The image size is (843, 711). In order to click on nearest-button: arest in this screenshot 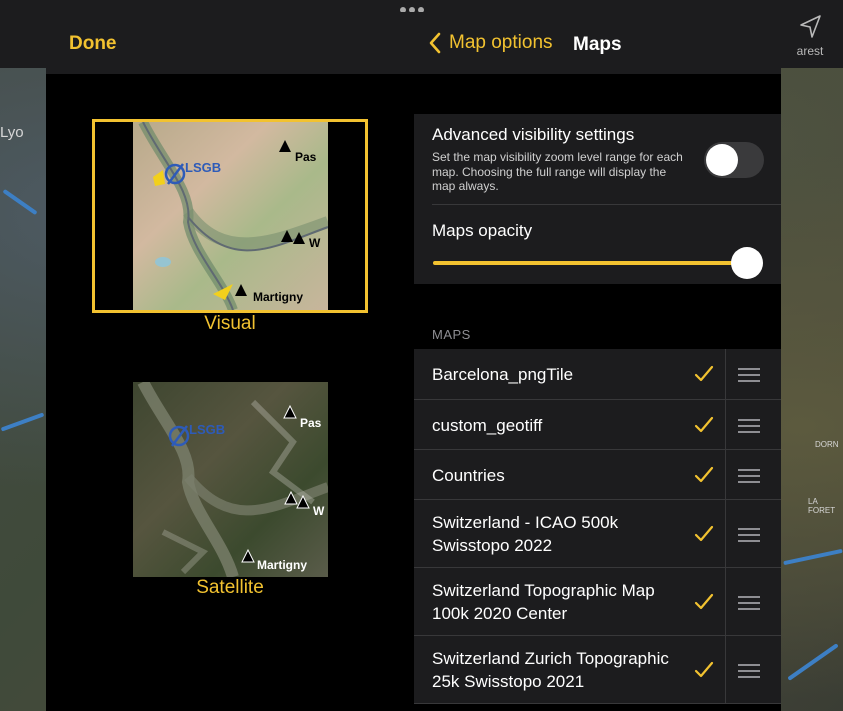, I will do `click(810, 36)`.